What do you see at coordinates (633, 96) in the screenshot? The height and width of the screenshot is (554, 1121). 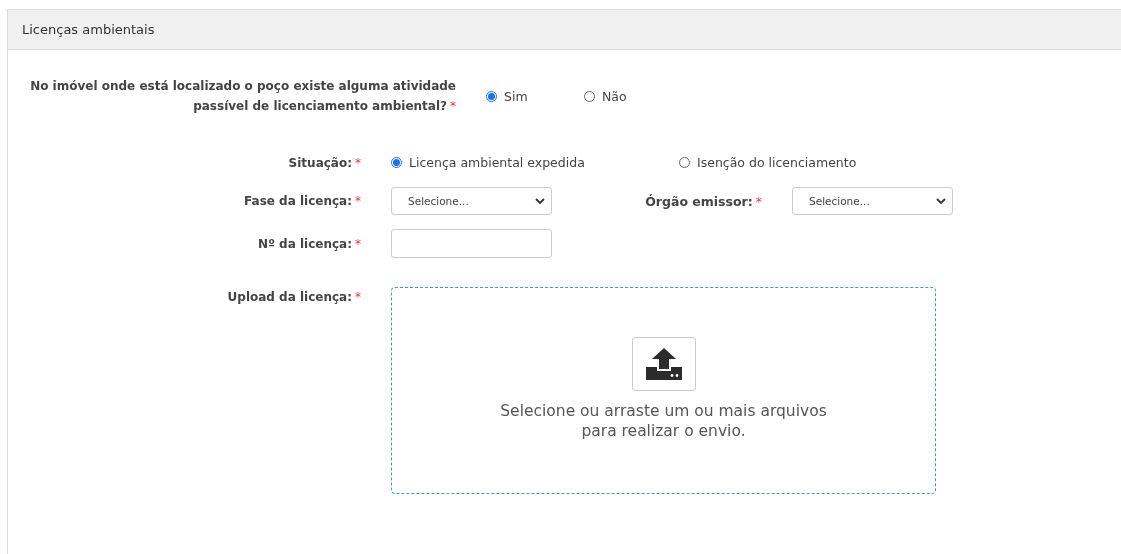 I see `radio-option: Não` at bounding box center [633, 96].